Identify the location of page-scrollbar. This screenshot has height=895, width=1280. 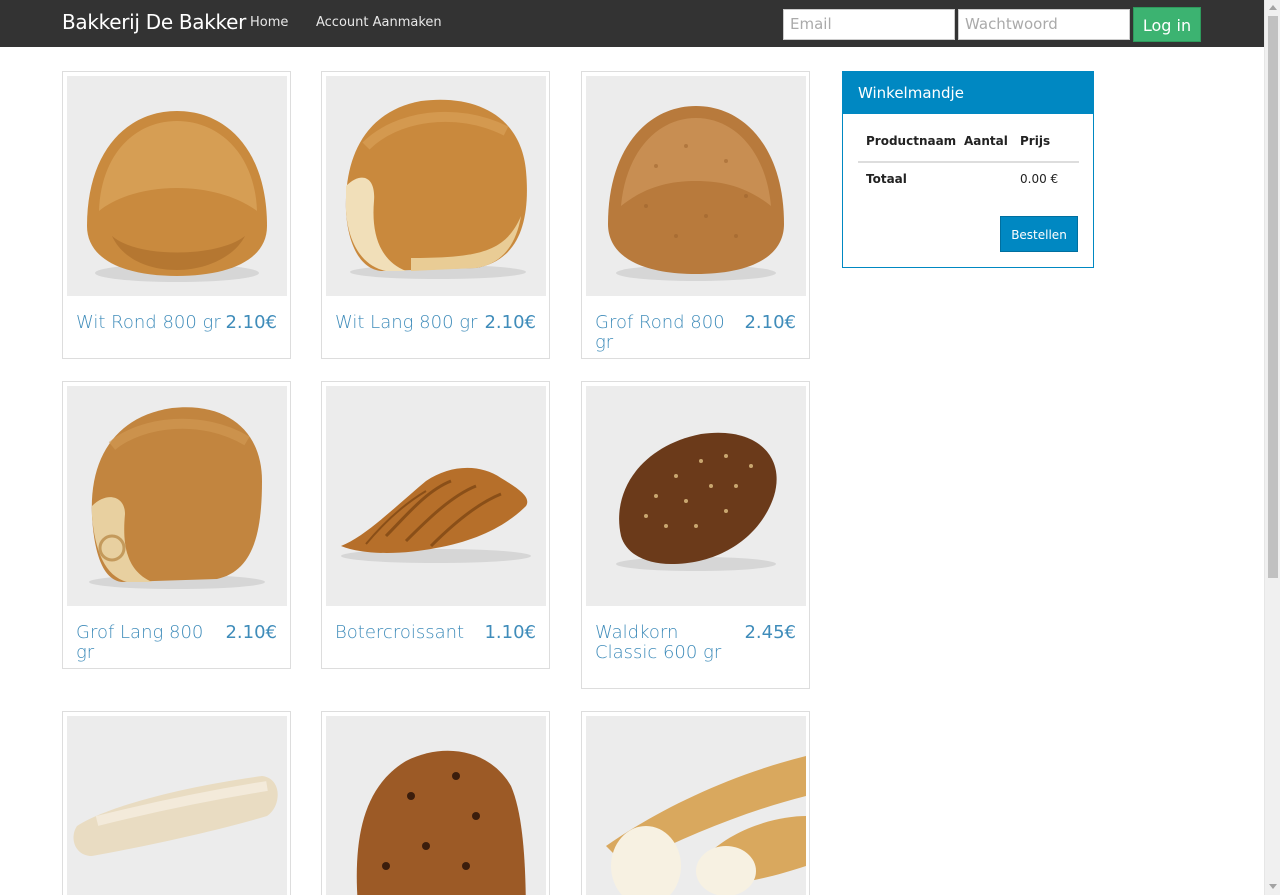
(1272, 447).